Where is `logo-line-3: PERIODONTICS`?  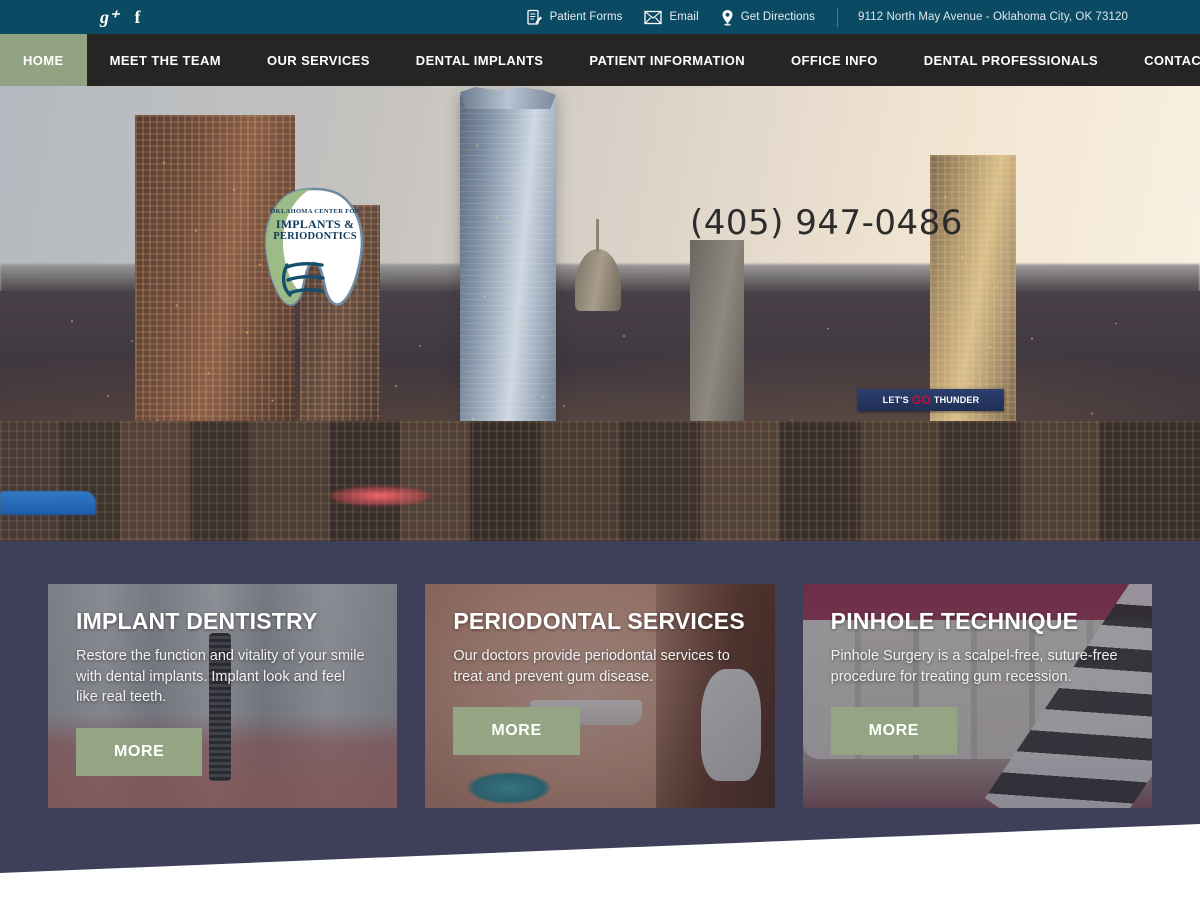
logo-line-3: PERIODONTICS is located at coordinates (315, 236).